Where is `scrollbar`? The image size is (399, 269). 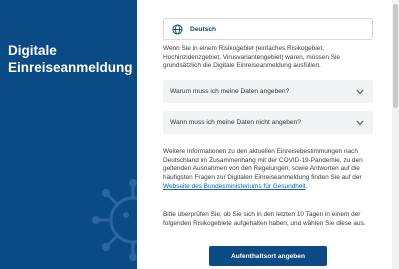
scrollbar is located at coordinates (395, 134).